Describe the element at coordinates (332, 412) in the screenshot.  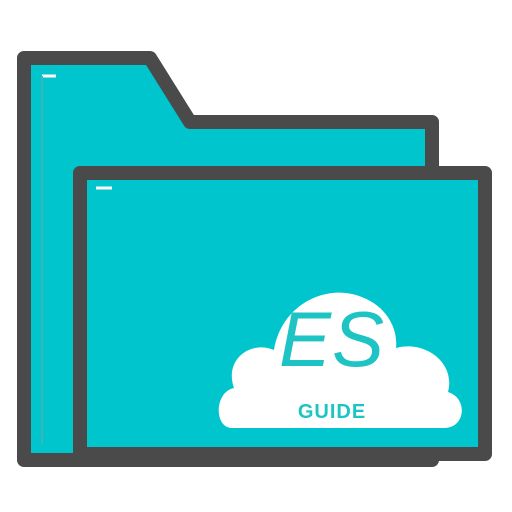
I see `logo-subtitle: GUIDE` at that location.